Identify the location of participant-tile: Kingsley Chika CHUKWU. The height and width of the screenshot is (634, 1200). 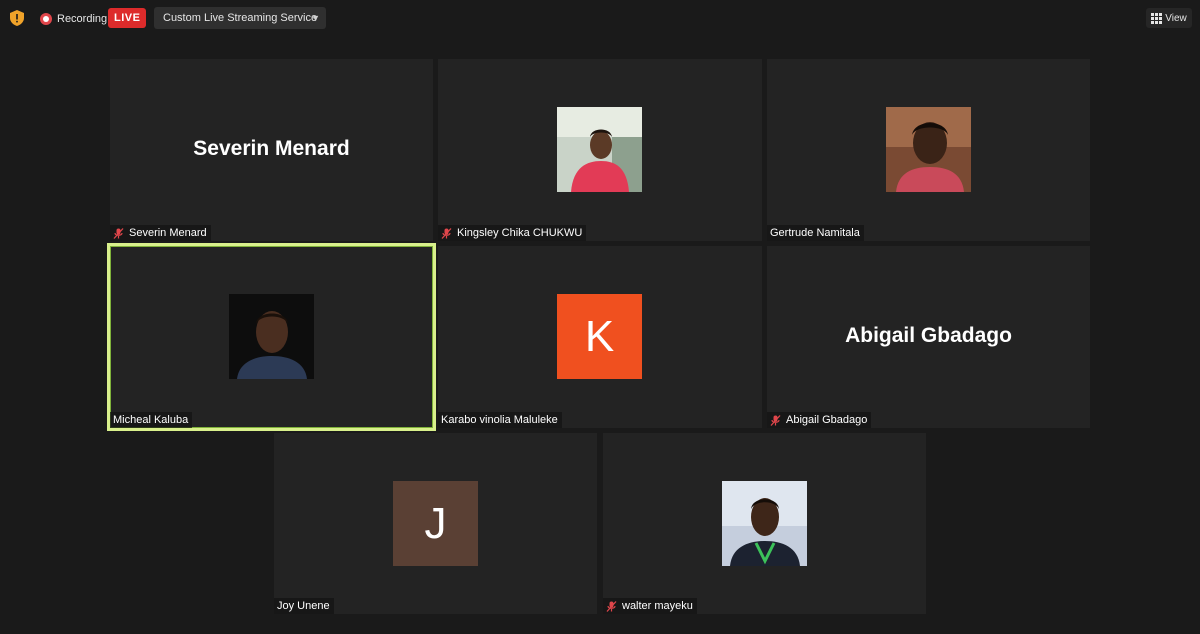
(600, 150).